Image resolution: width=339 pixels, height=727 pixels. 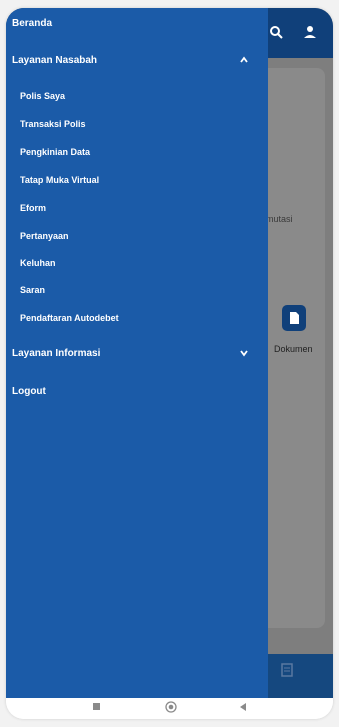 I want to click on menu-item-logout: Logout, so click(x=137, y=391).